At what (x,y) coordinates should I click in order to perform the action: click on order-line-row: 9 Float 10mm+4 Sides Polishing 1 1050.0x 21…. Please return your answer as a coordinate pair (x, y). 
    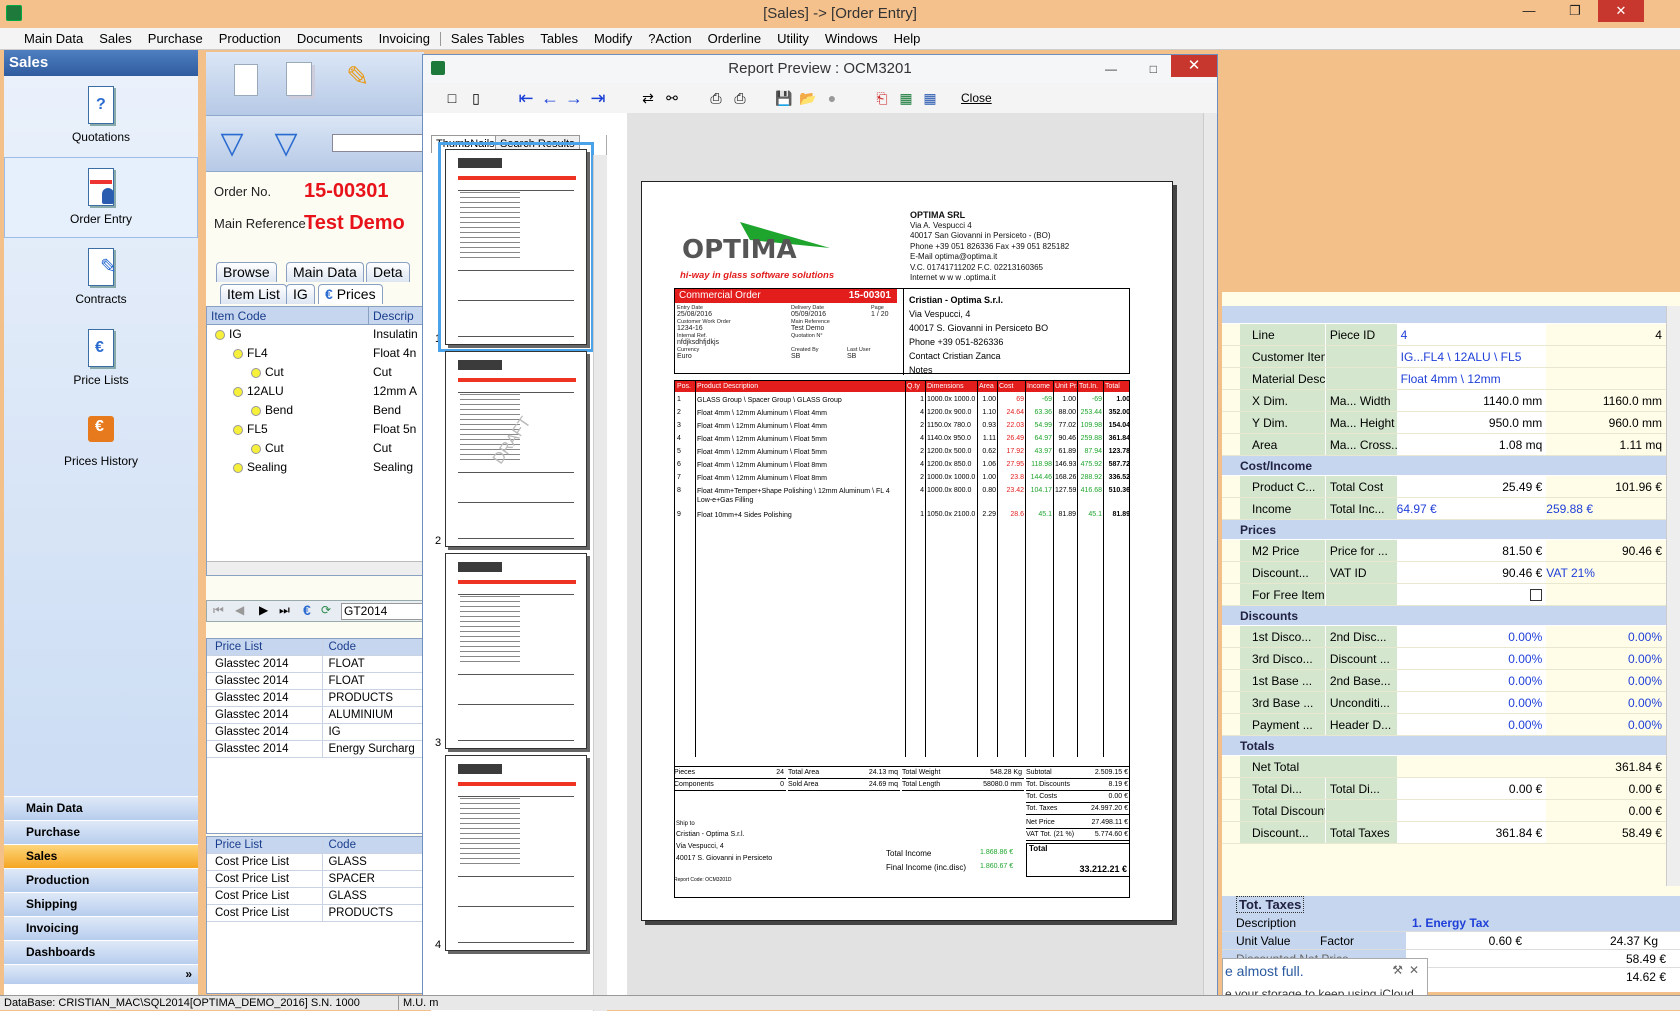
    Looking at the image, I should click on (902, 515).